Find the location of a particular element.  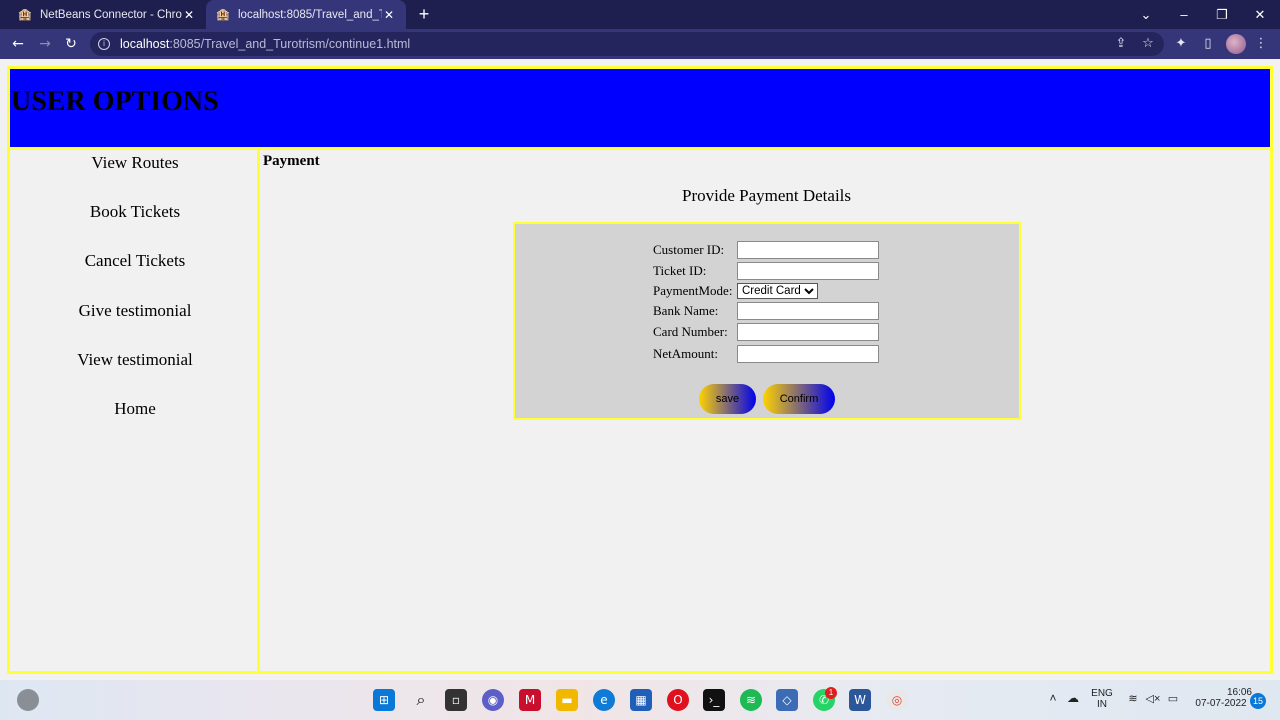

payment-mode-row: PaymentMode: Credit Card is located at coordinates (735, 291).